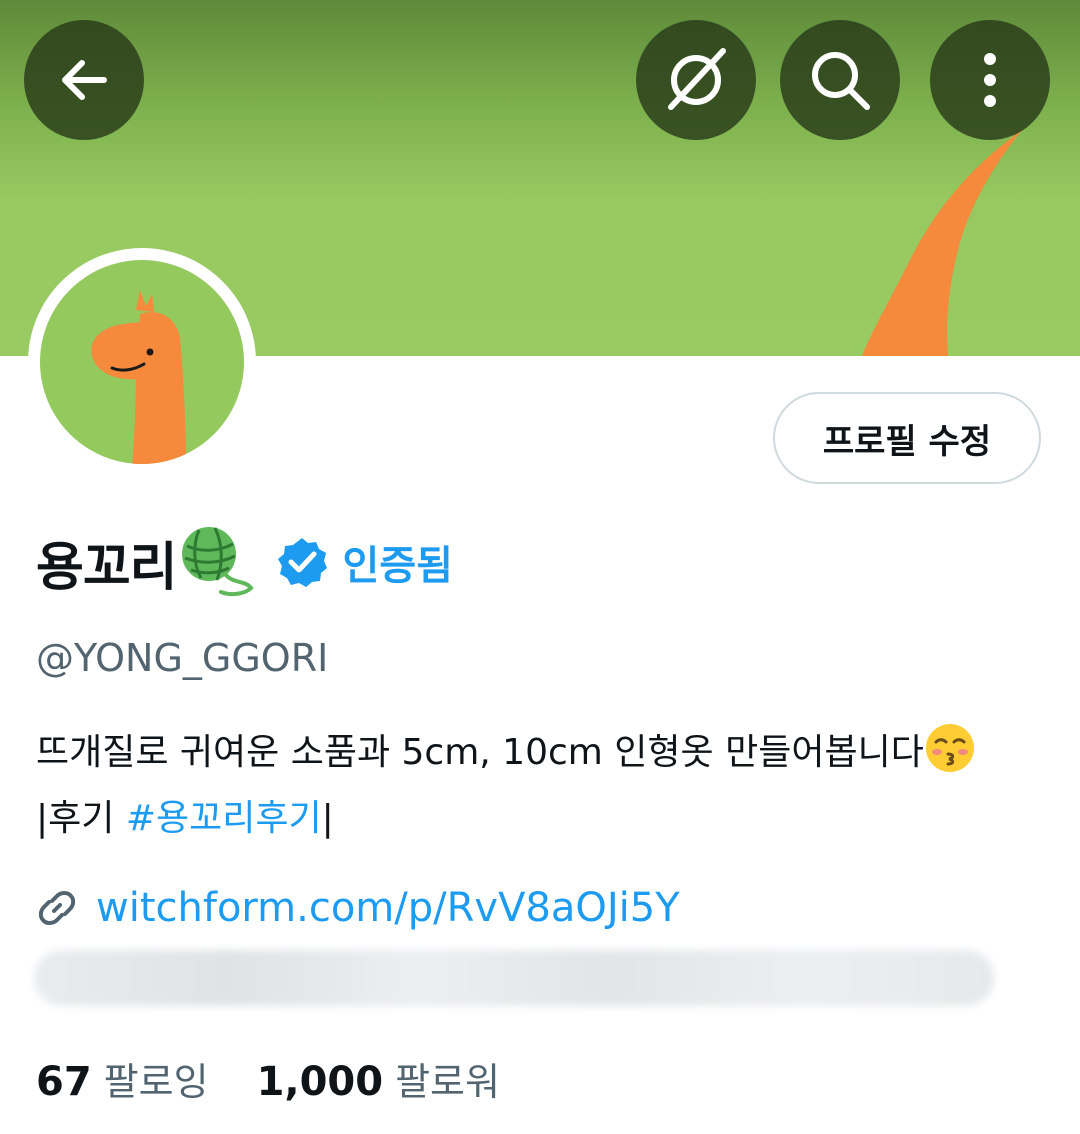 This screenshot has width=1080, height=1134. Describe the element at coordinates (398, 562) in the screenshot. I see `verified-label: 인증됨` at that location.